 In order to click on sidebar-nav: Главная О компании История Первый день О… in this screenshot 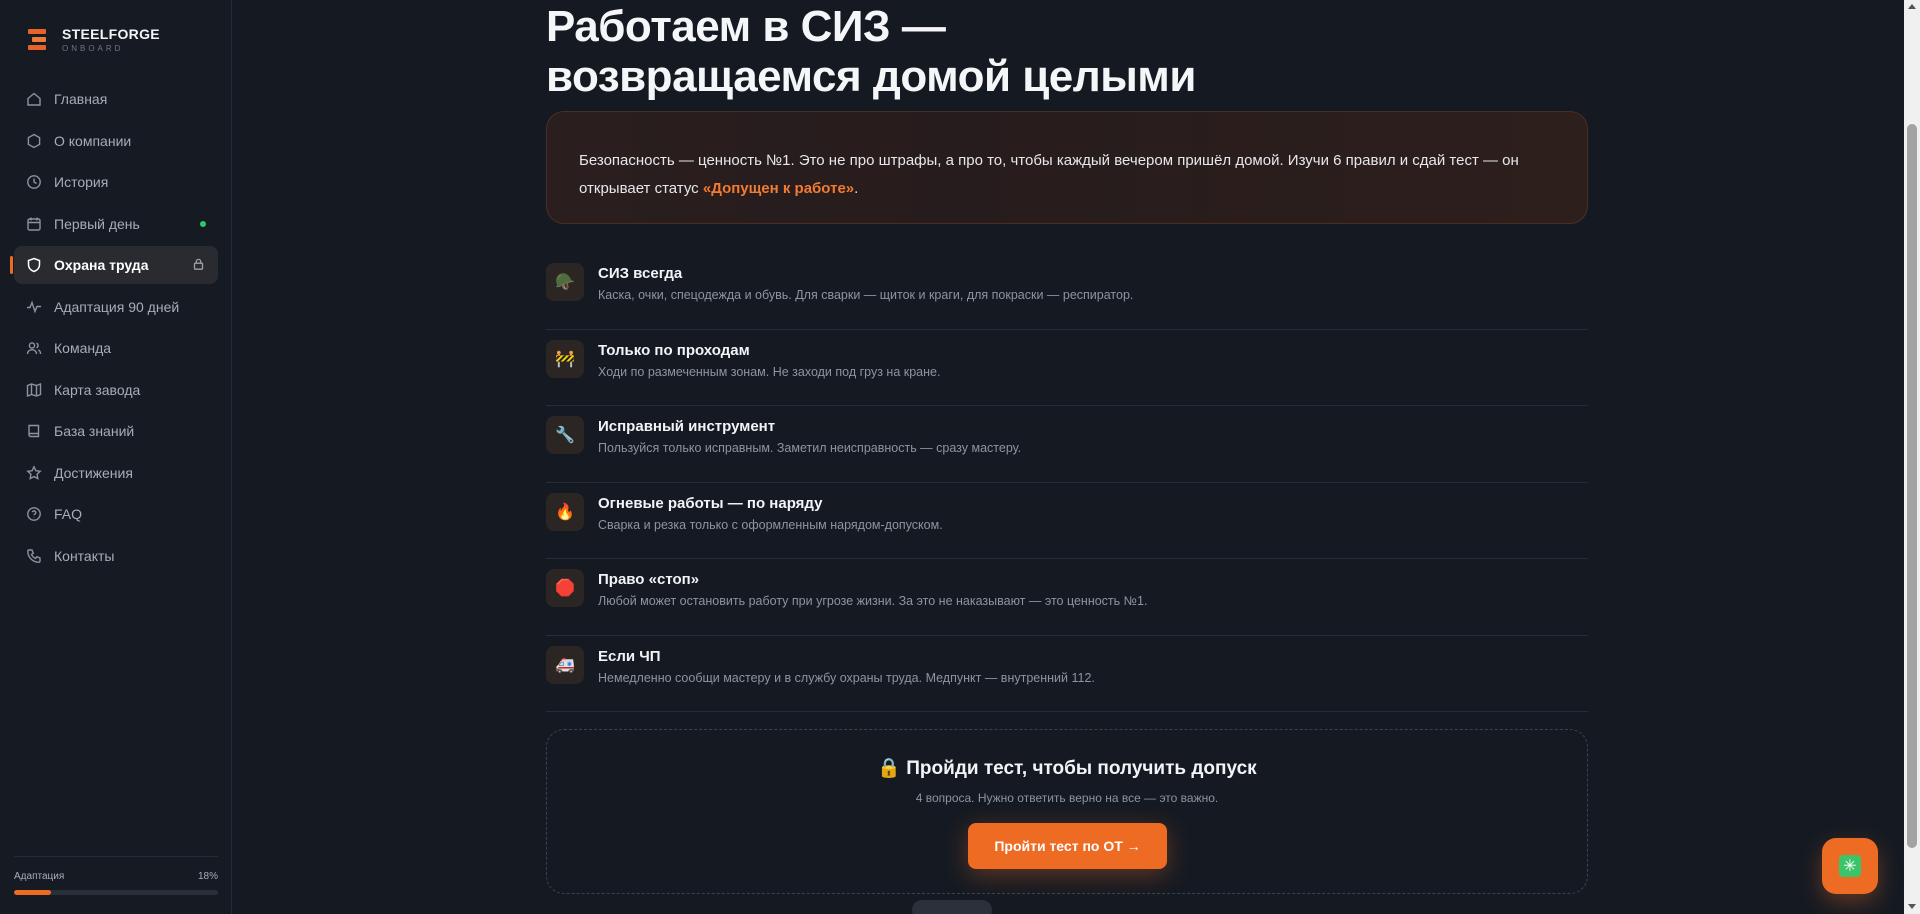, I will do `click(114, 329)`.